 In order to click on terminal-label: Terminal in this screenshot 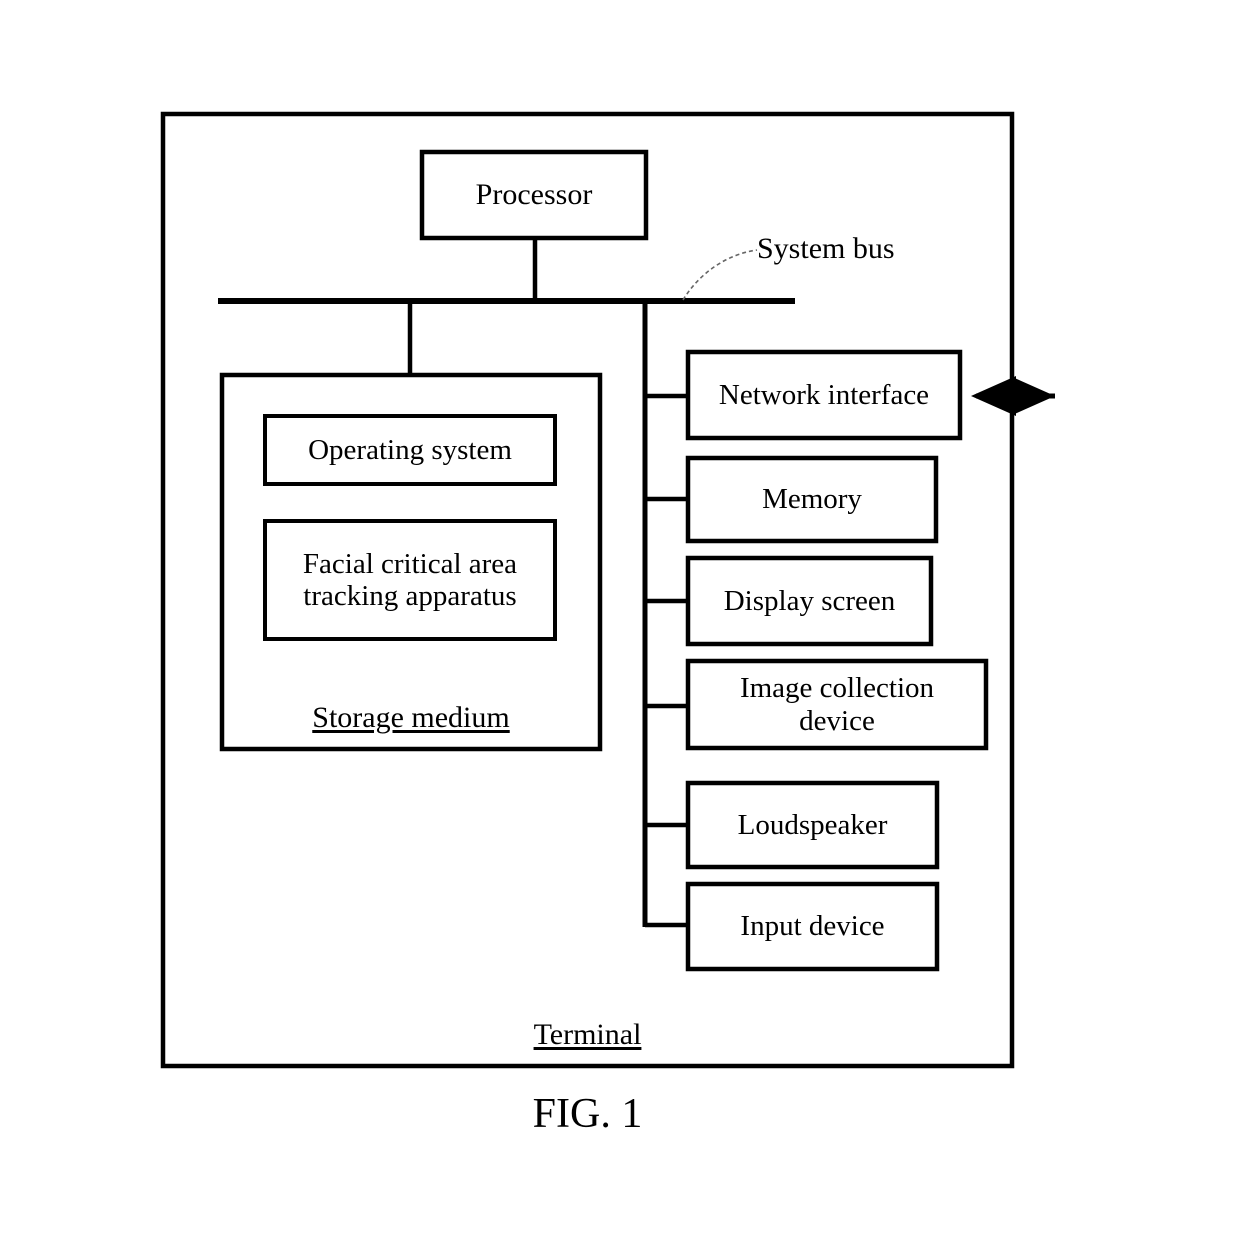, I will do `click(587, 1034)`.